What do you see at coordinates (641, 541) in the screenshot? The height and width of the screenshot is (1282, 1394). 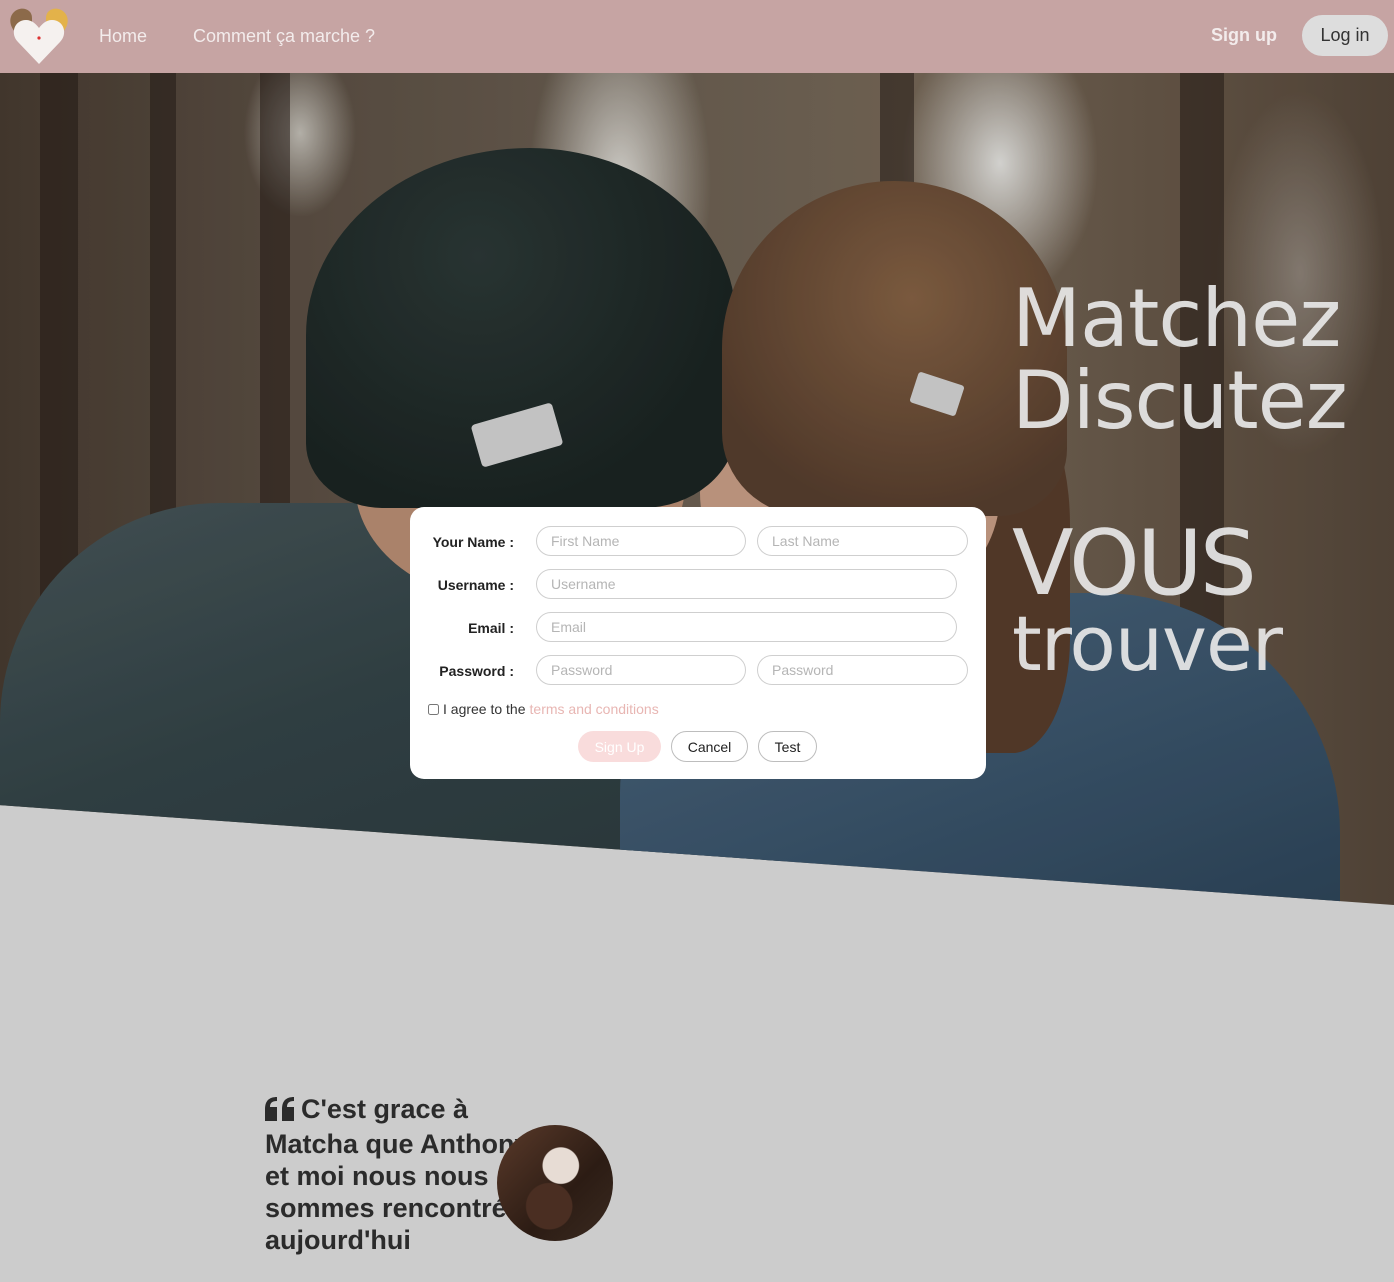 I see `first-name-input` at bounding box center [641, 541].